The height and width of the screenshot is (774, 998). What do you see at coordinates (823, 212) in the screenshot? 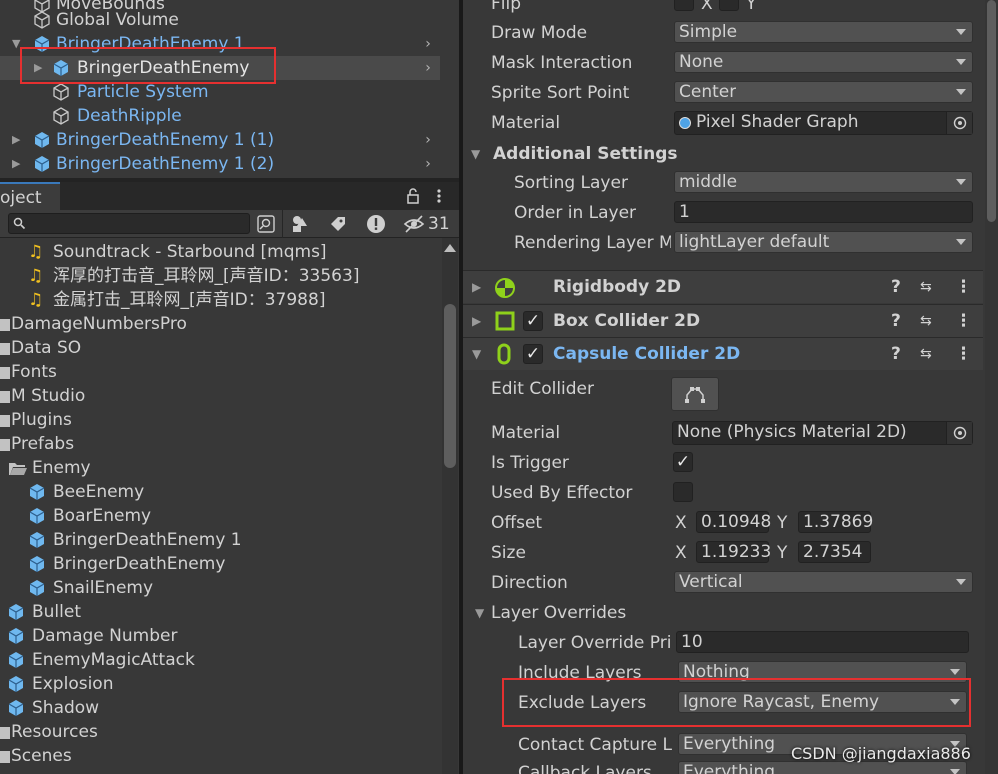
I see `order-in-layer-input: 1` at bounding box center [823, 212].